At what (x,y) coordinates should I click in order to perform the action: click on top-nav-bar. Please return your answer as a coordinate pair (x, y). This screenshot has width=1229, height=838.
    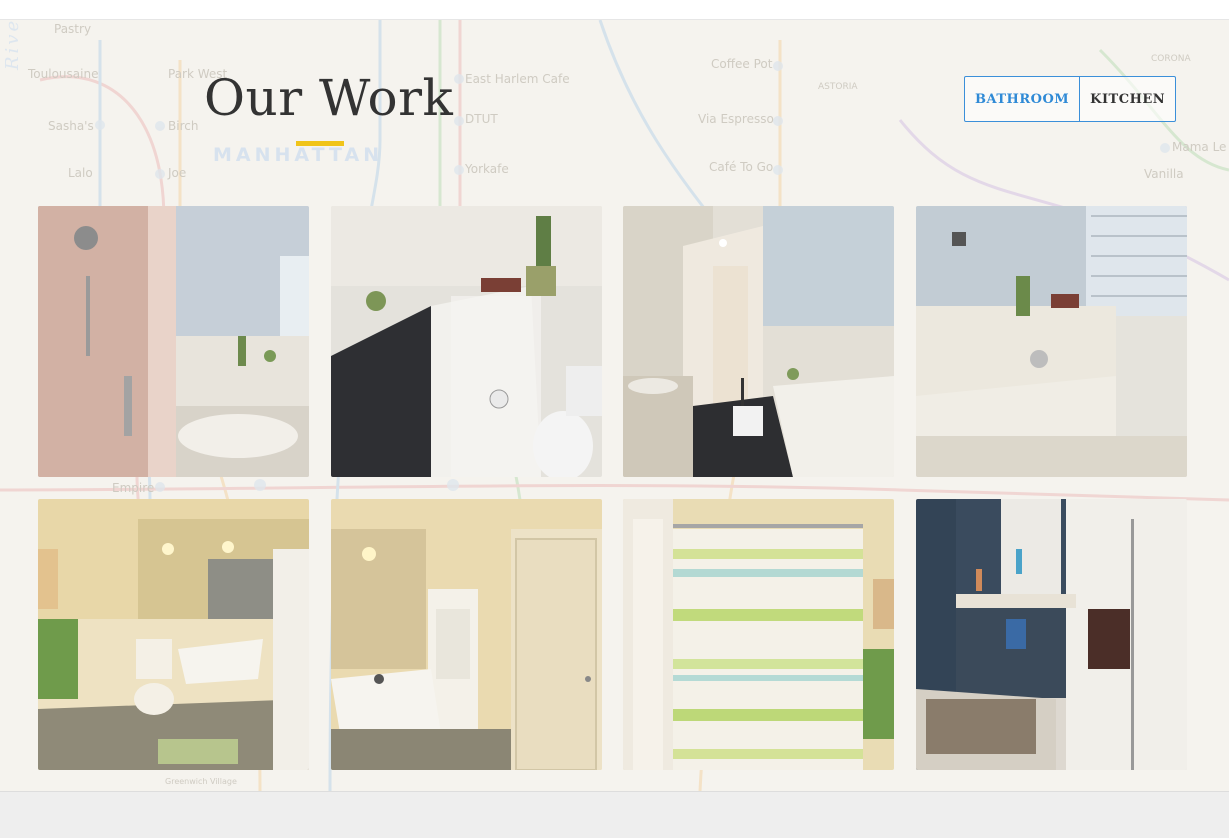
    Looking at the image, I should click on (614, 10).